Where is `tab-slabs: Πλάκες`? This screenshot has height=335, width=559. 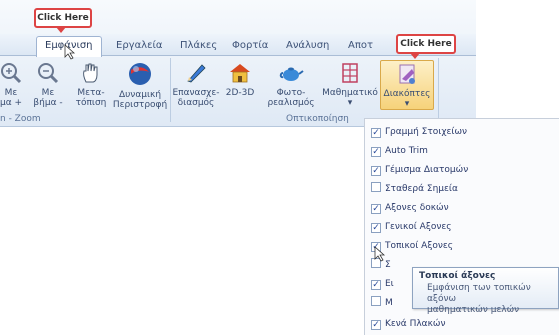 tab-slabs: Πλάκες is located at coordinates (198, 46).